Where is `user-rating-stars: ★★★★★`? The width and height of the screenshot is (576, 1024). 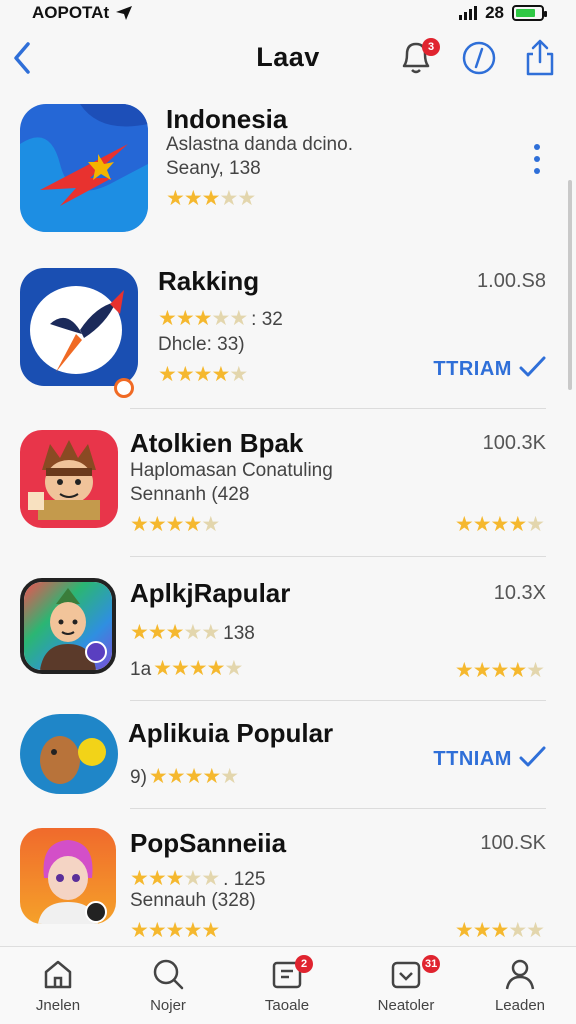 user-rating-stars: ★★★★★ is located at coordinates (499, 670).